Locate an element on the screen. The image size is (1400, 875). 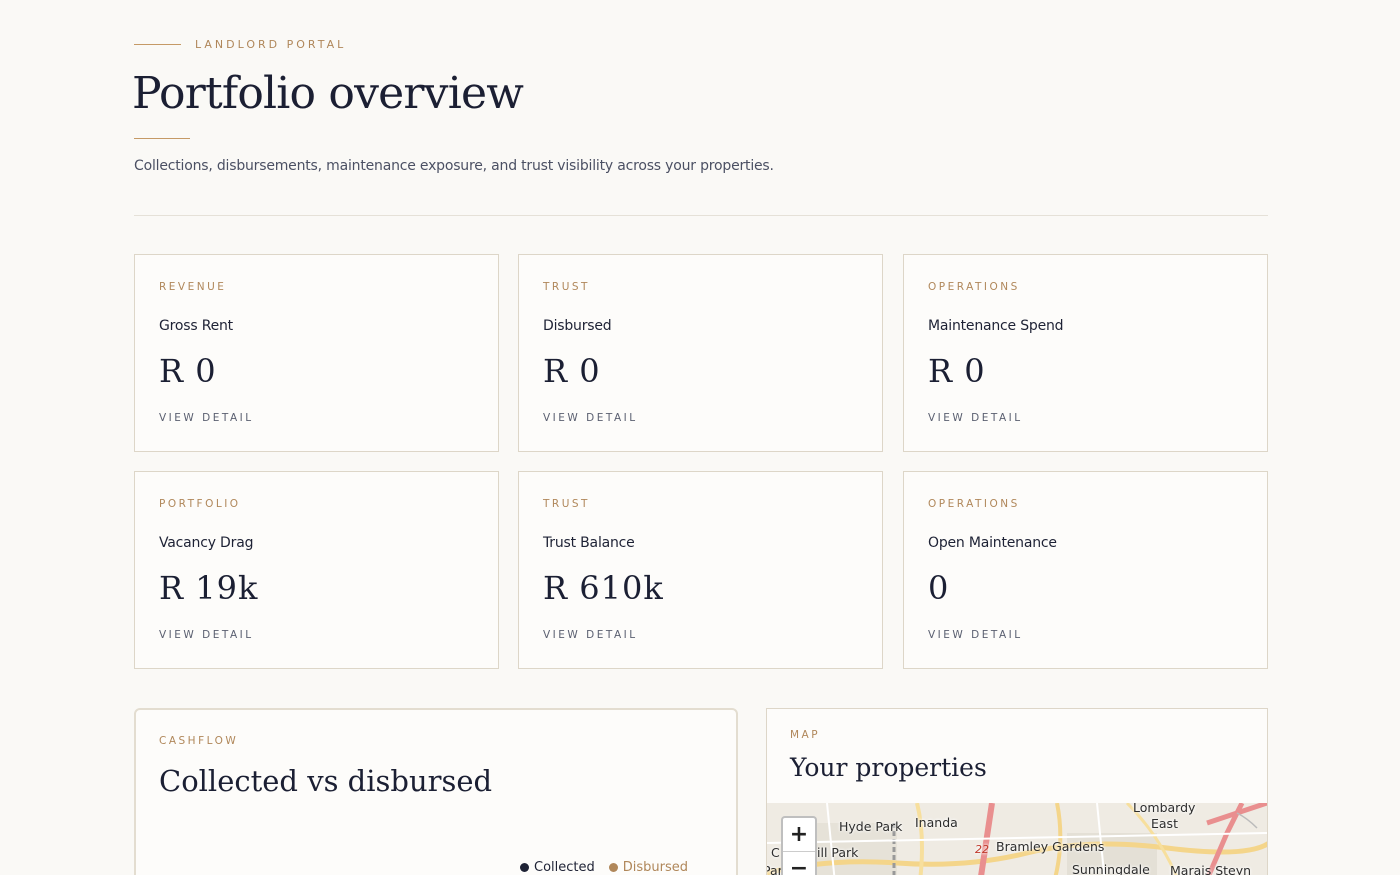
title-underline is located at coordinates (162, 138).